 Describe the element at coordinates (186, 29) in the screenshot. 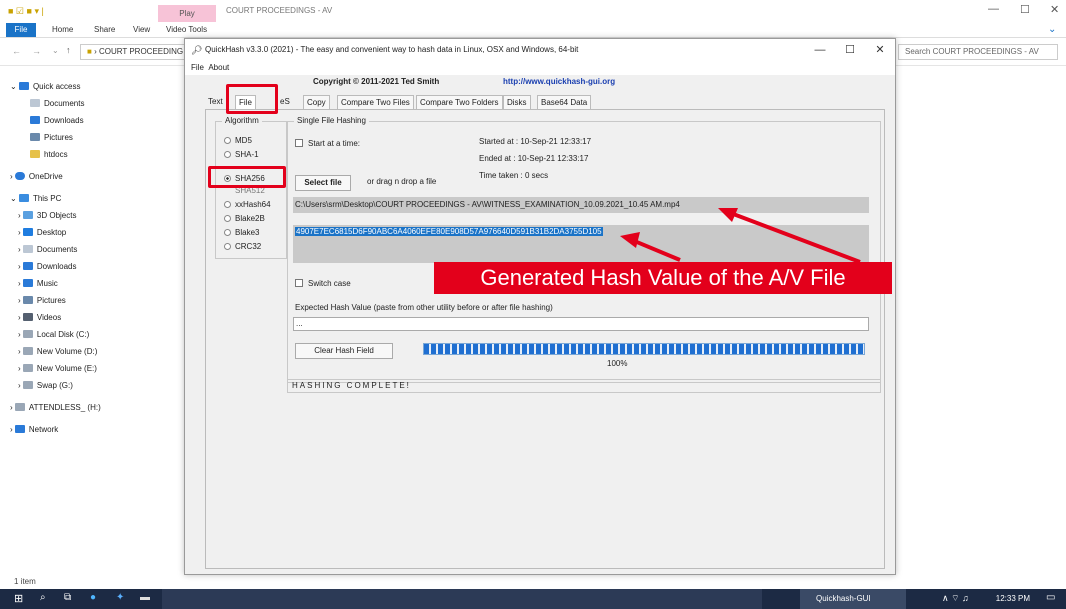

I see `ribbon-video-tools-tab: Video Tools` at that location.